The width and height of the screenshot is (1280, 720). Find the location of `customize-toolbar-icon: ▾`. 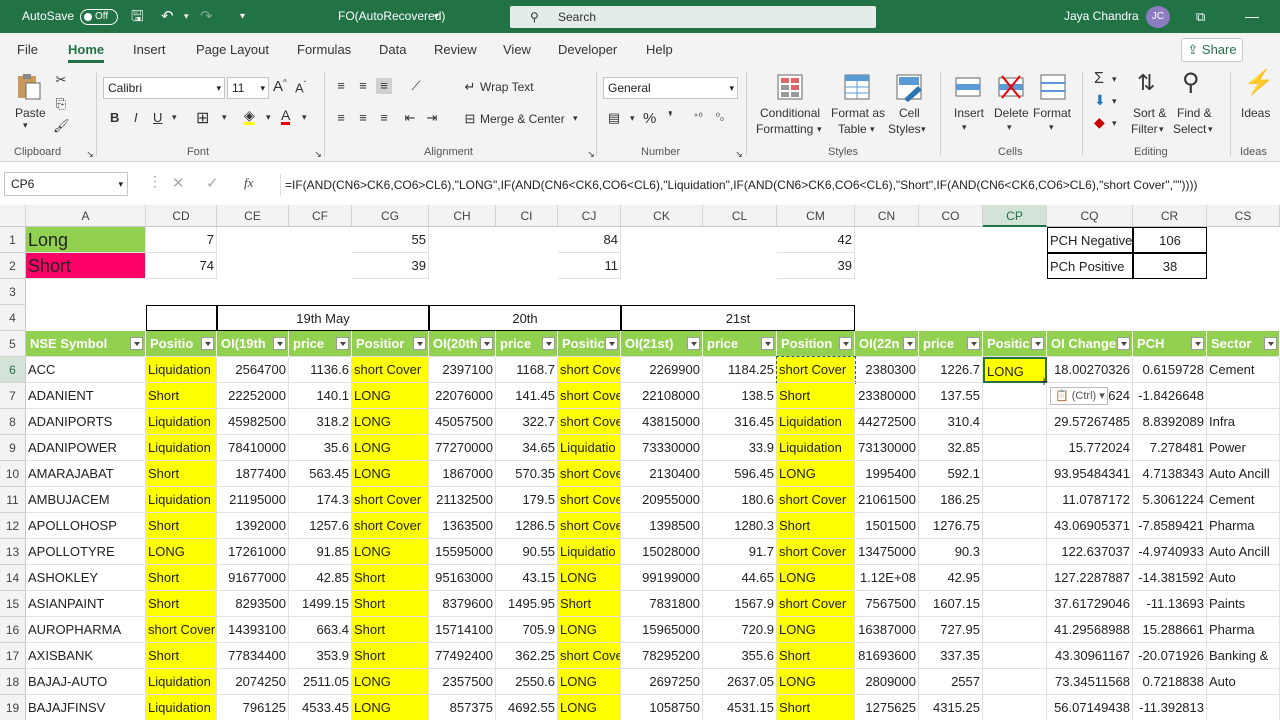

customize-toolbar-icon: ▾ is located at coordinates (242, 16).